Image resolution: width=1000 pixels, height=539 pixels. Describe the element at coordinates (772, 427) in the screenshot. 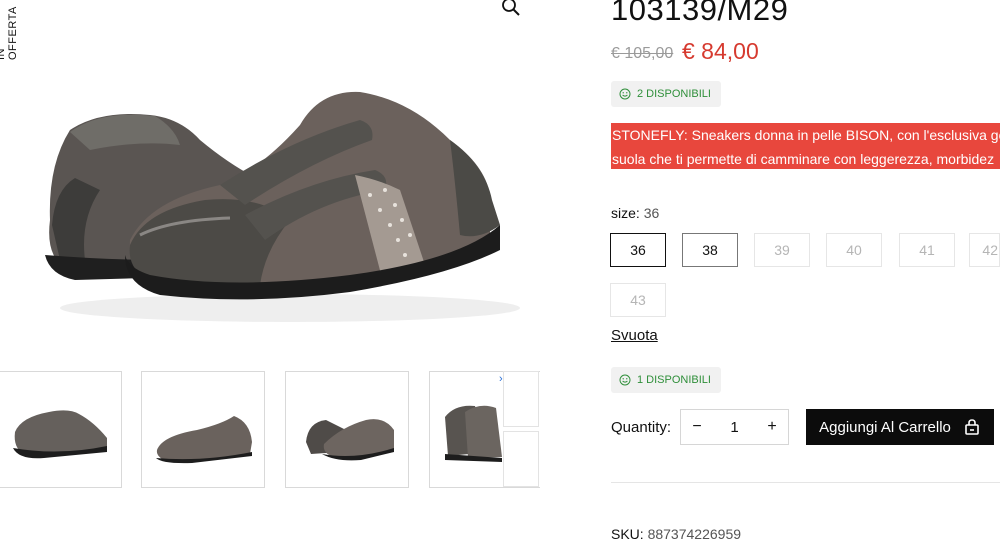

I see `quantity-increase-button: +` at that location.